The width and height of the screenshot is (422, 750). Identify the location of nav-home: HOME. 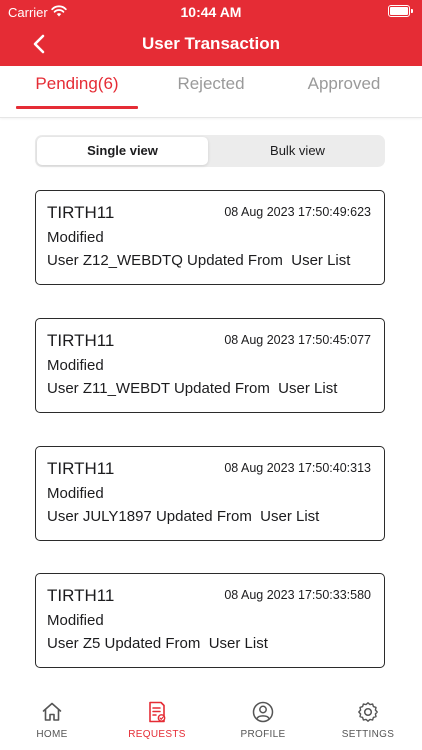
(52, 721).